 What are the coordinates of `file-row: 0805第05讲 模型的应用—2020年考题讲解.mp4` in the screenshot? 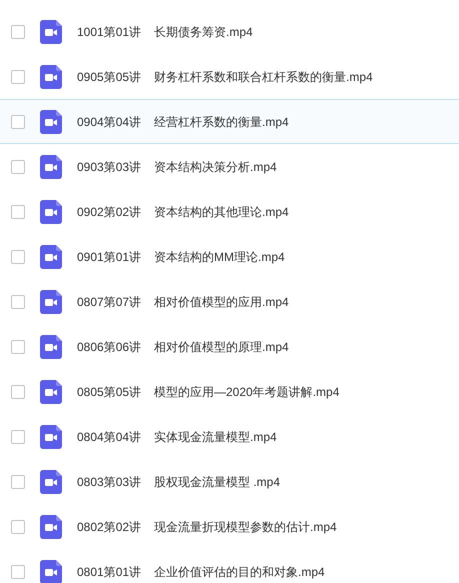 It's located at (229, 391).